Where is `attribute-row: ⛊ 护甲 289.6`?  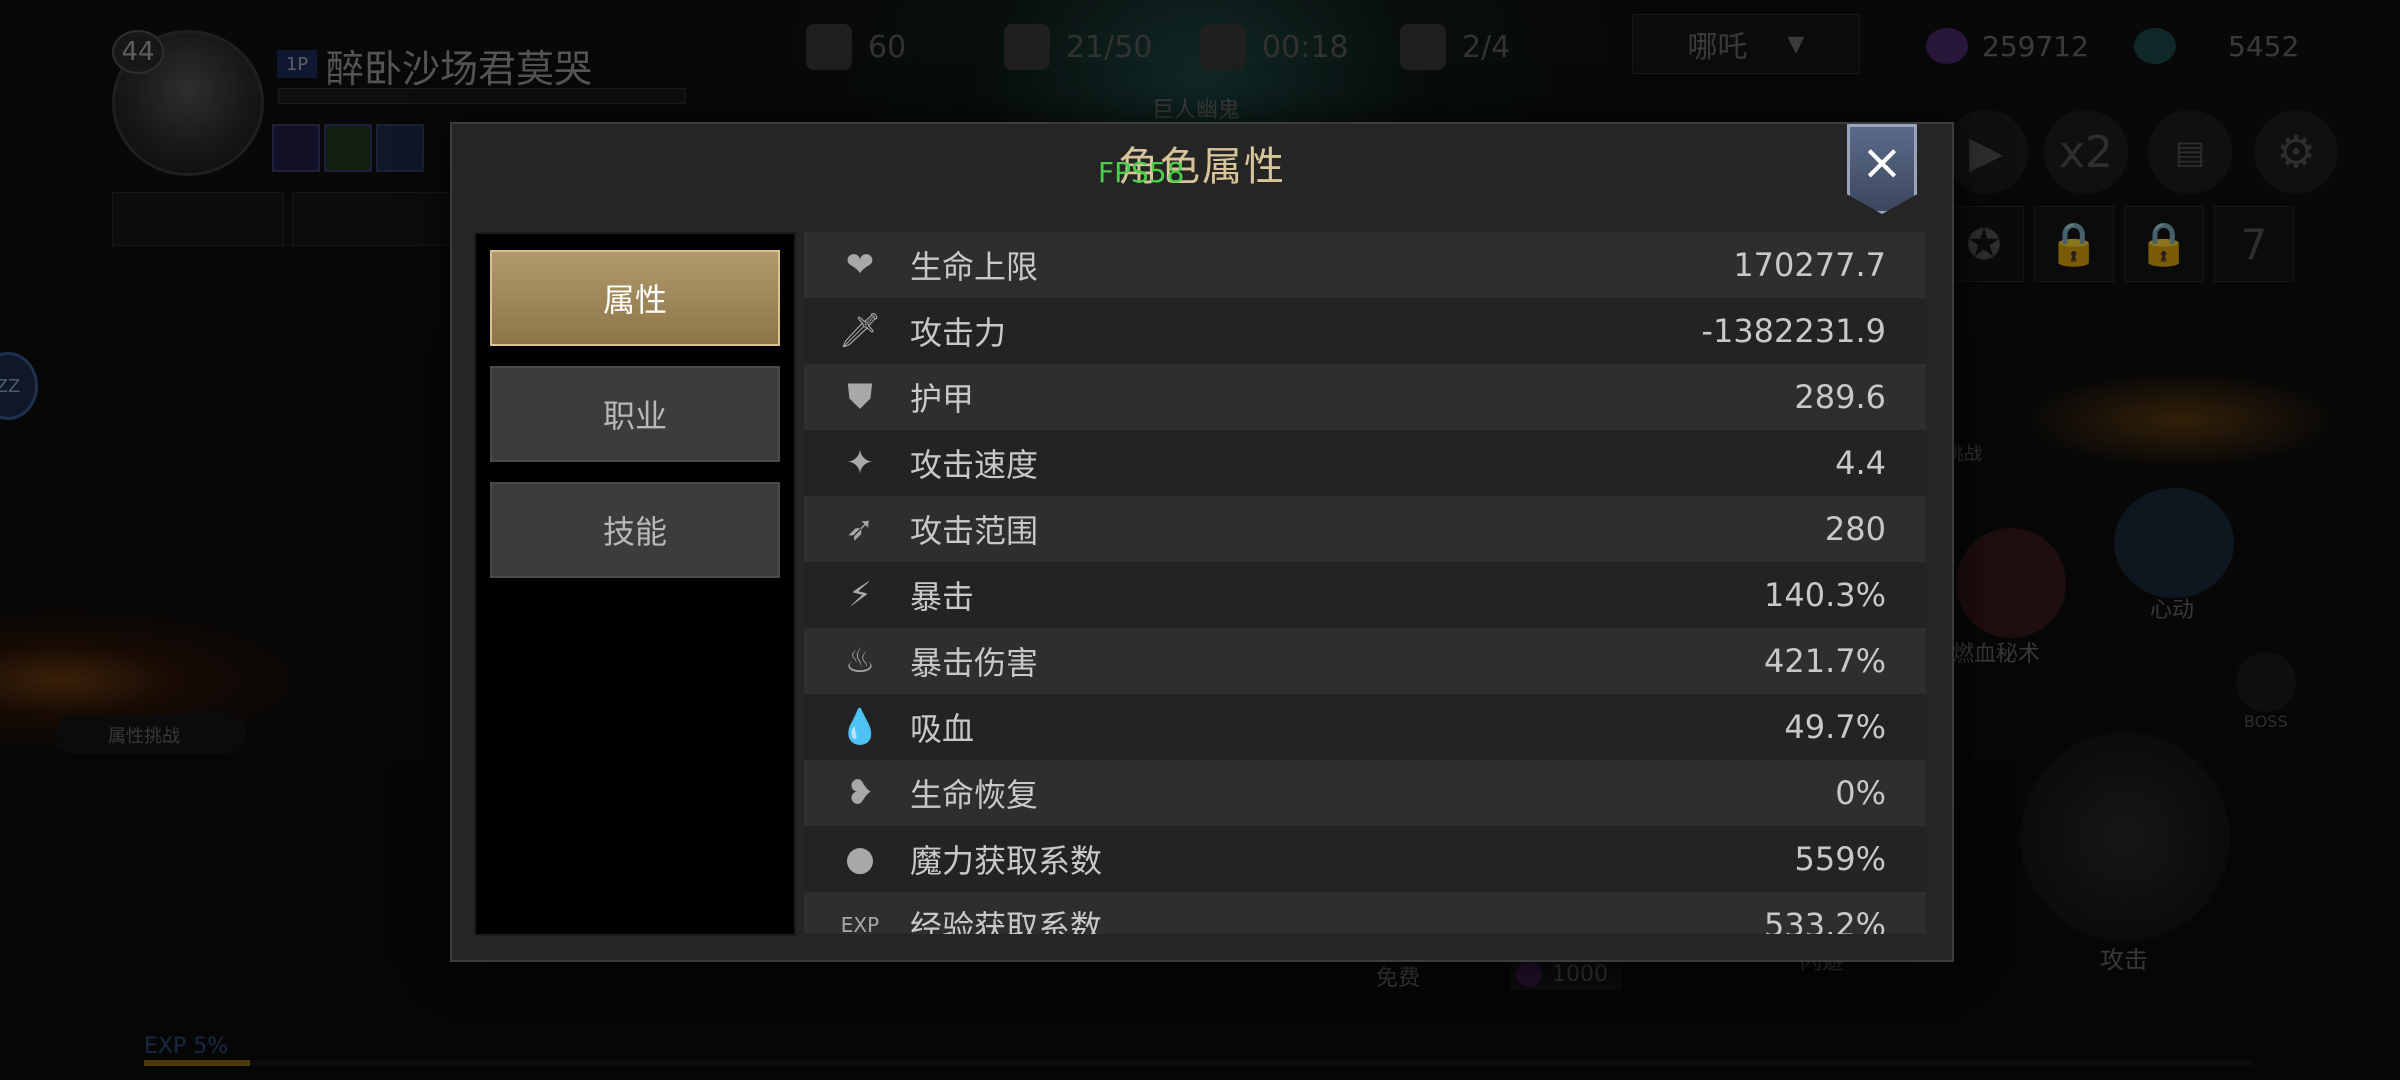
attribute-row: ⛊ 护甲 289.6 is located at coordinates (1365, 397).